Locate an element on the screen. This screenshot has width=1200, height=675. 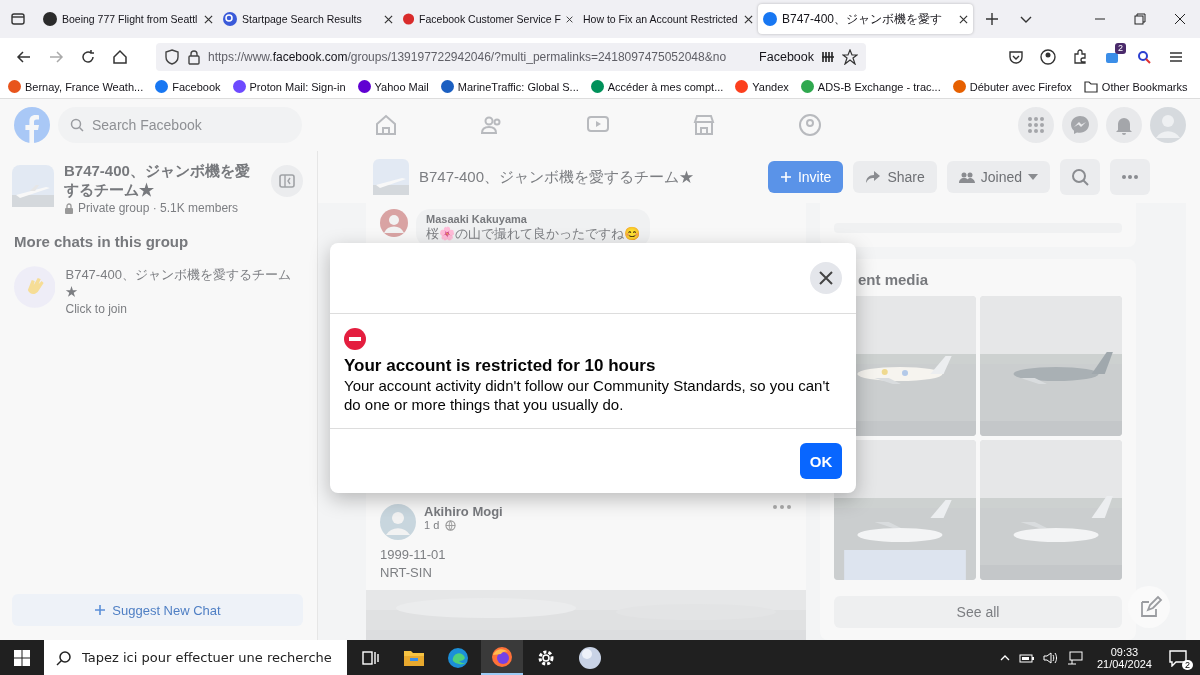
close-icon is located at coordinates (826, 278).